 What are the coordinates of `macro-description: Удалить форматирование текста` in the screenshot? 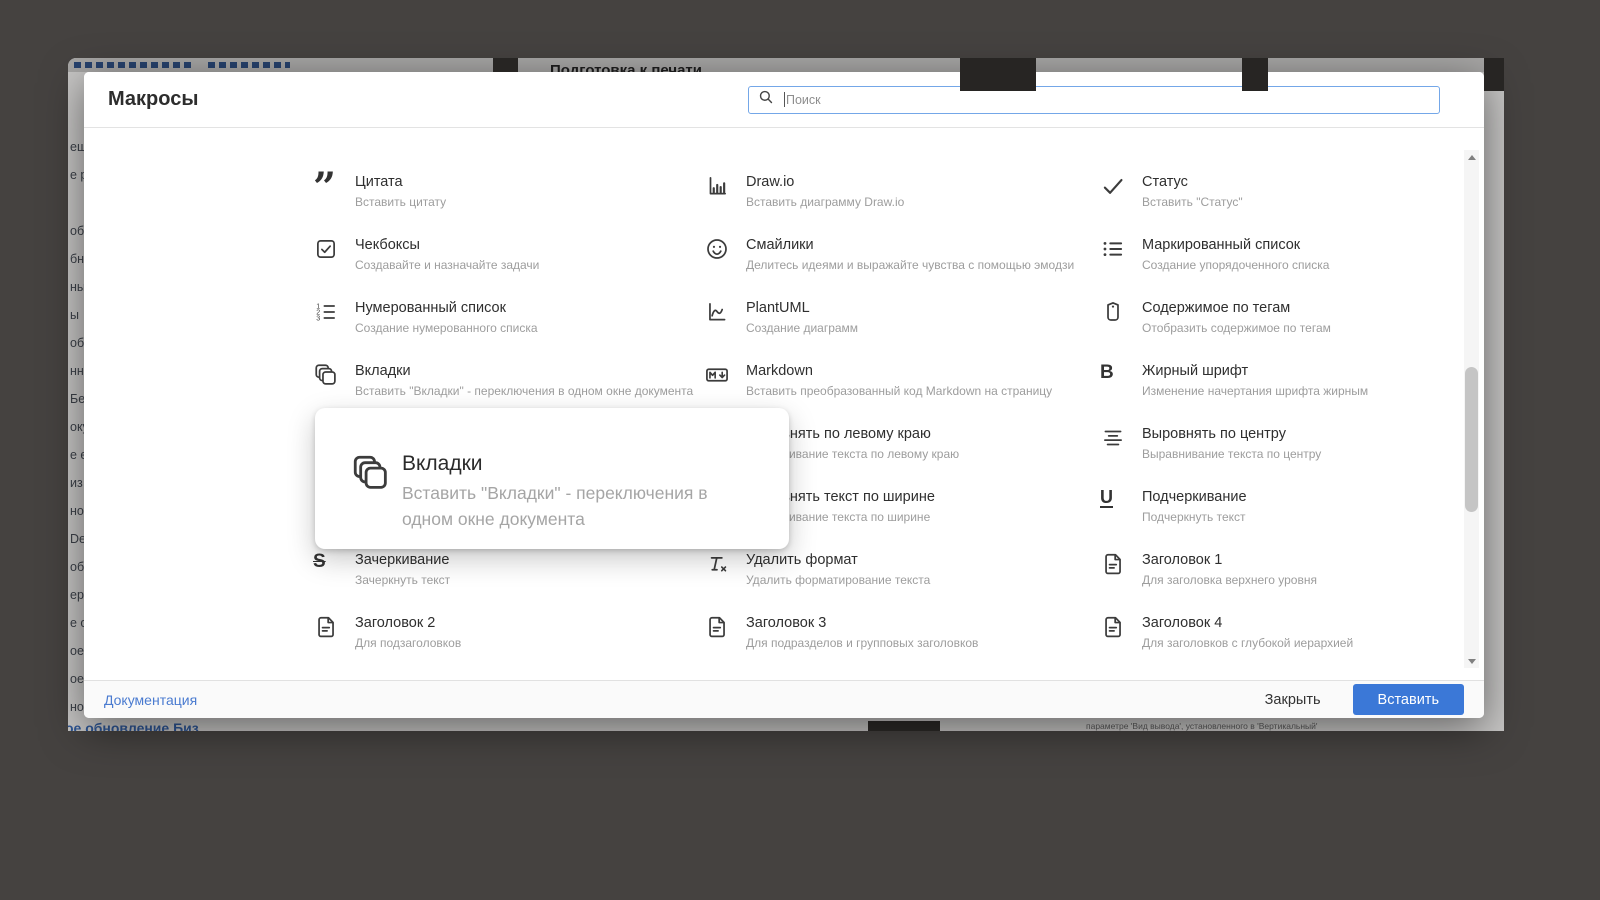 It's located at (838, 580).